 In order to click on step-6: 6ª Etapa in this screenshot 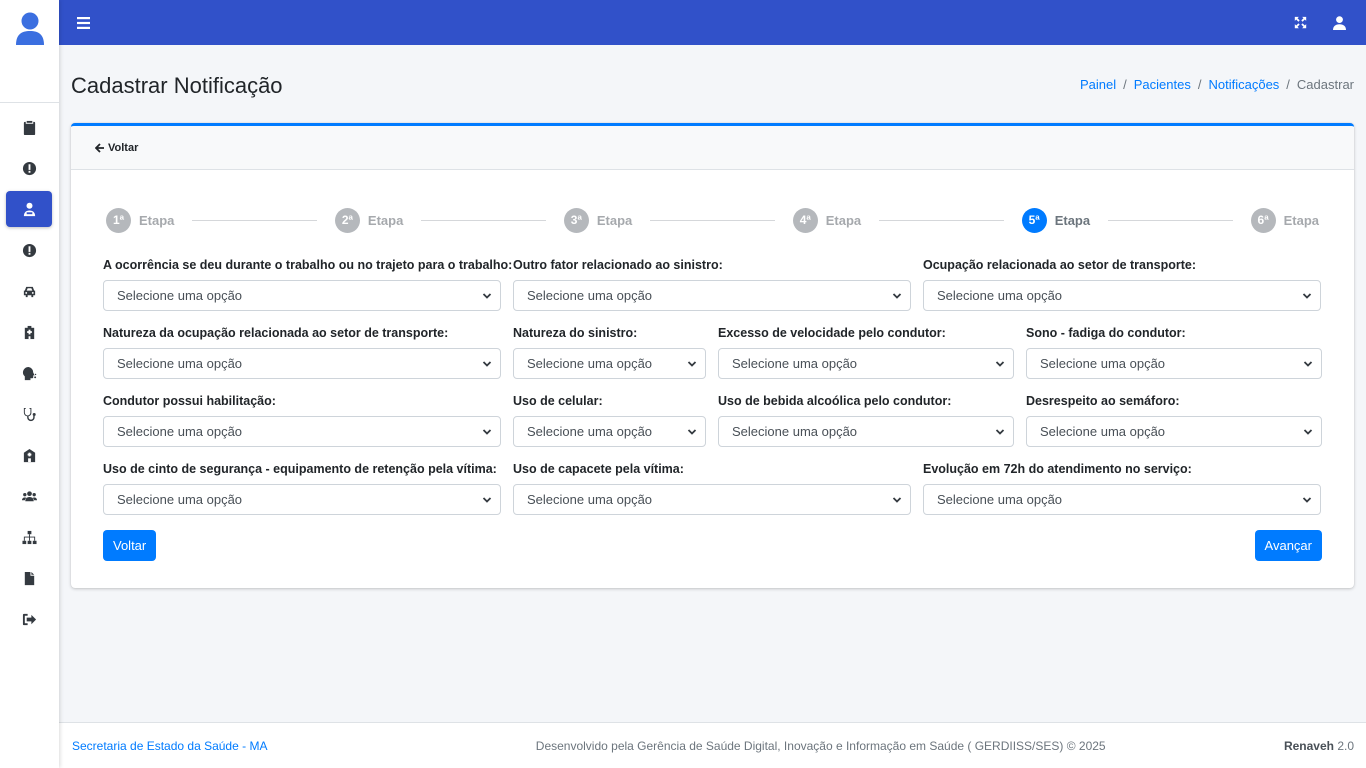, I will do `click(1285, 220)`.